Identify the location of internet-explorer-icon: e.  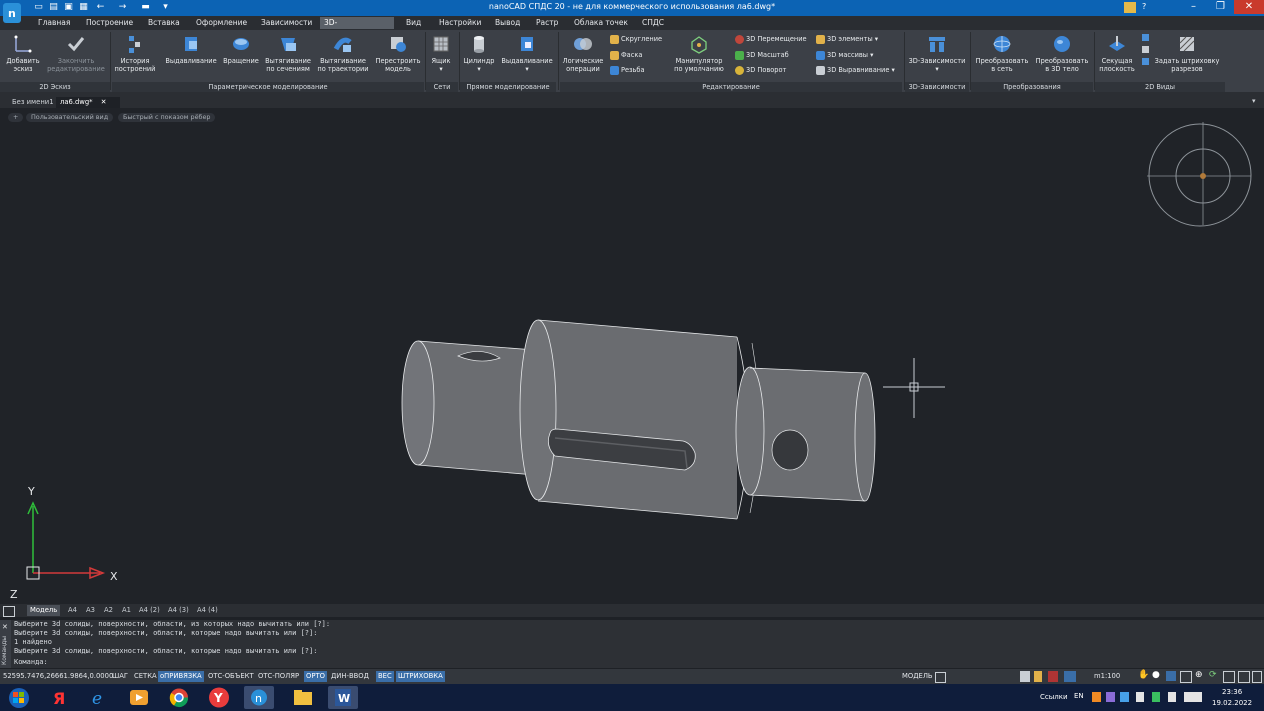
(99, 697).